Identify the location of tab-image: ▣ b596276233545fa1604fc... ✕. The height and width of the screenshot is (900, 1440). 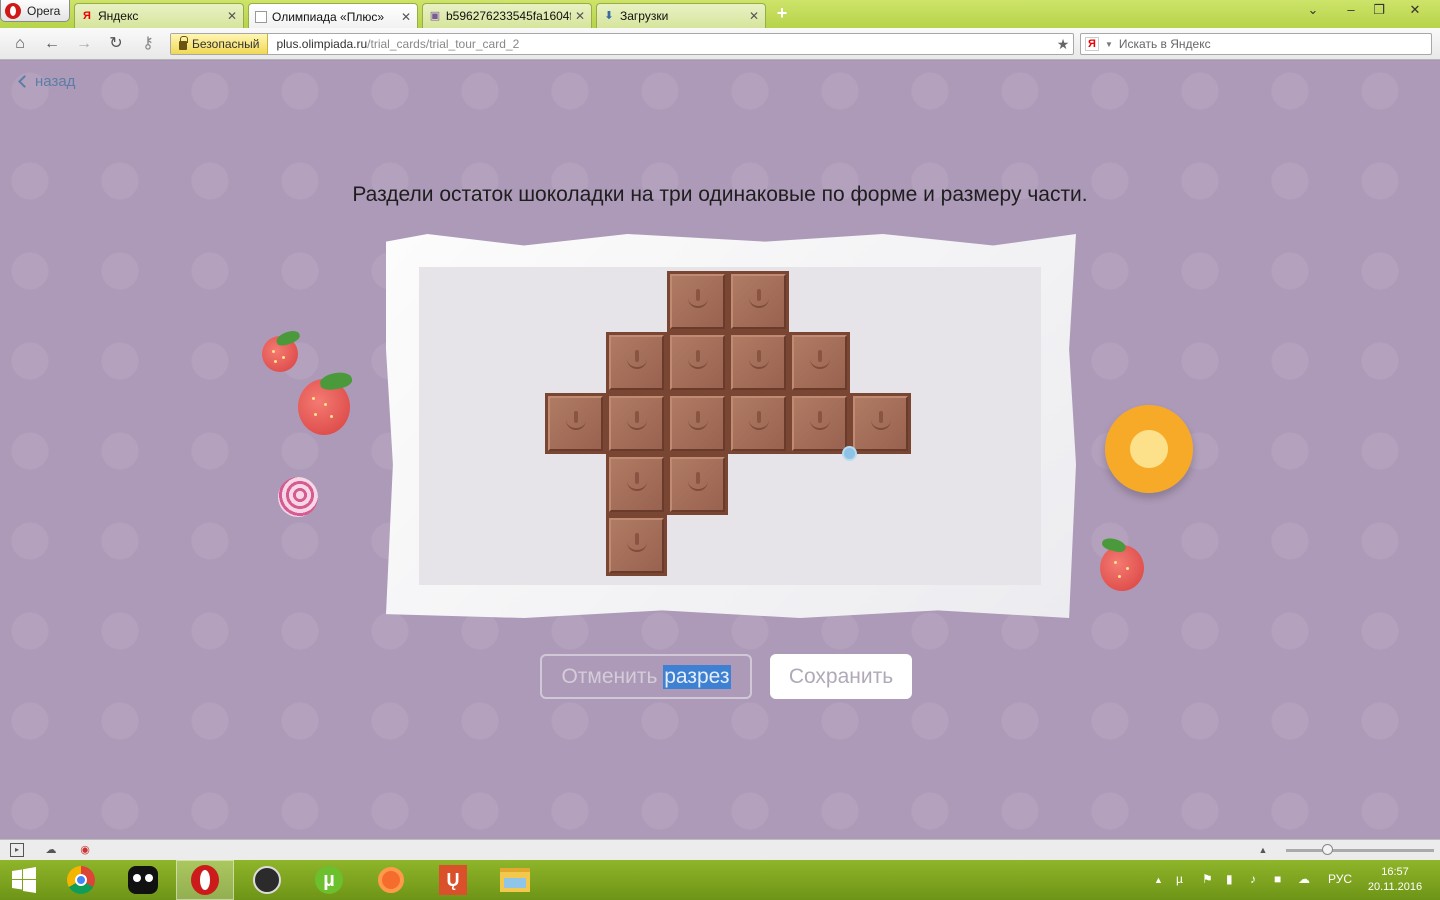
(507, 15).